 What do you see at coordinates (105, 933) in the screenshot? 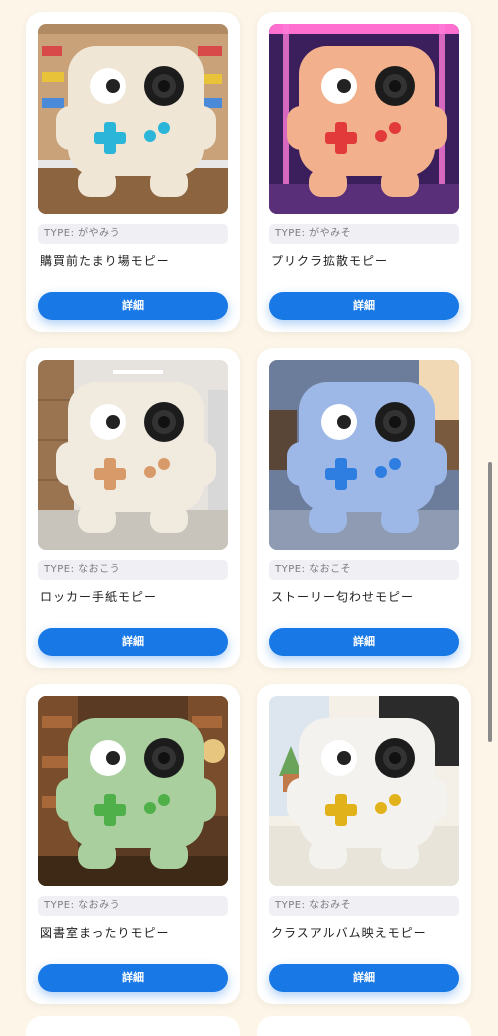
I see `monster-name: 図書室まったりモピー` at bounding box center [105, 933].